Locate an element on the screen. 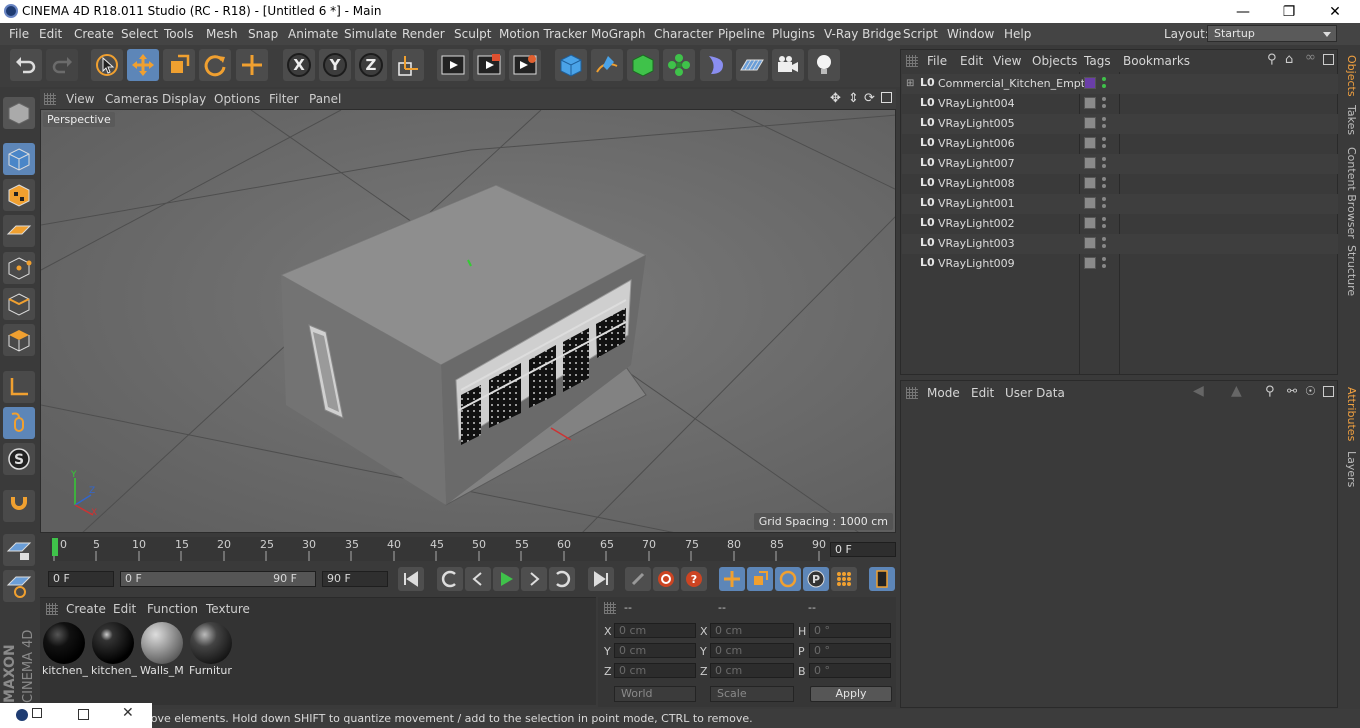 The image size is (1360, 728). material-swatch: kitchen_ is located at coordinates (114, 651).